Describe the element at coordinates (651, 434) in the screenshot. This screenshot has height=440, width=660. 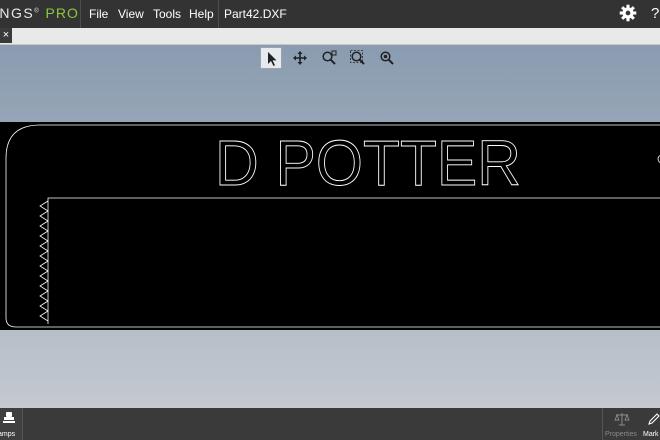
I see `mark-label: Mark` at that location.